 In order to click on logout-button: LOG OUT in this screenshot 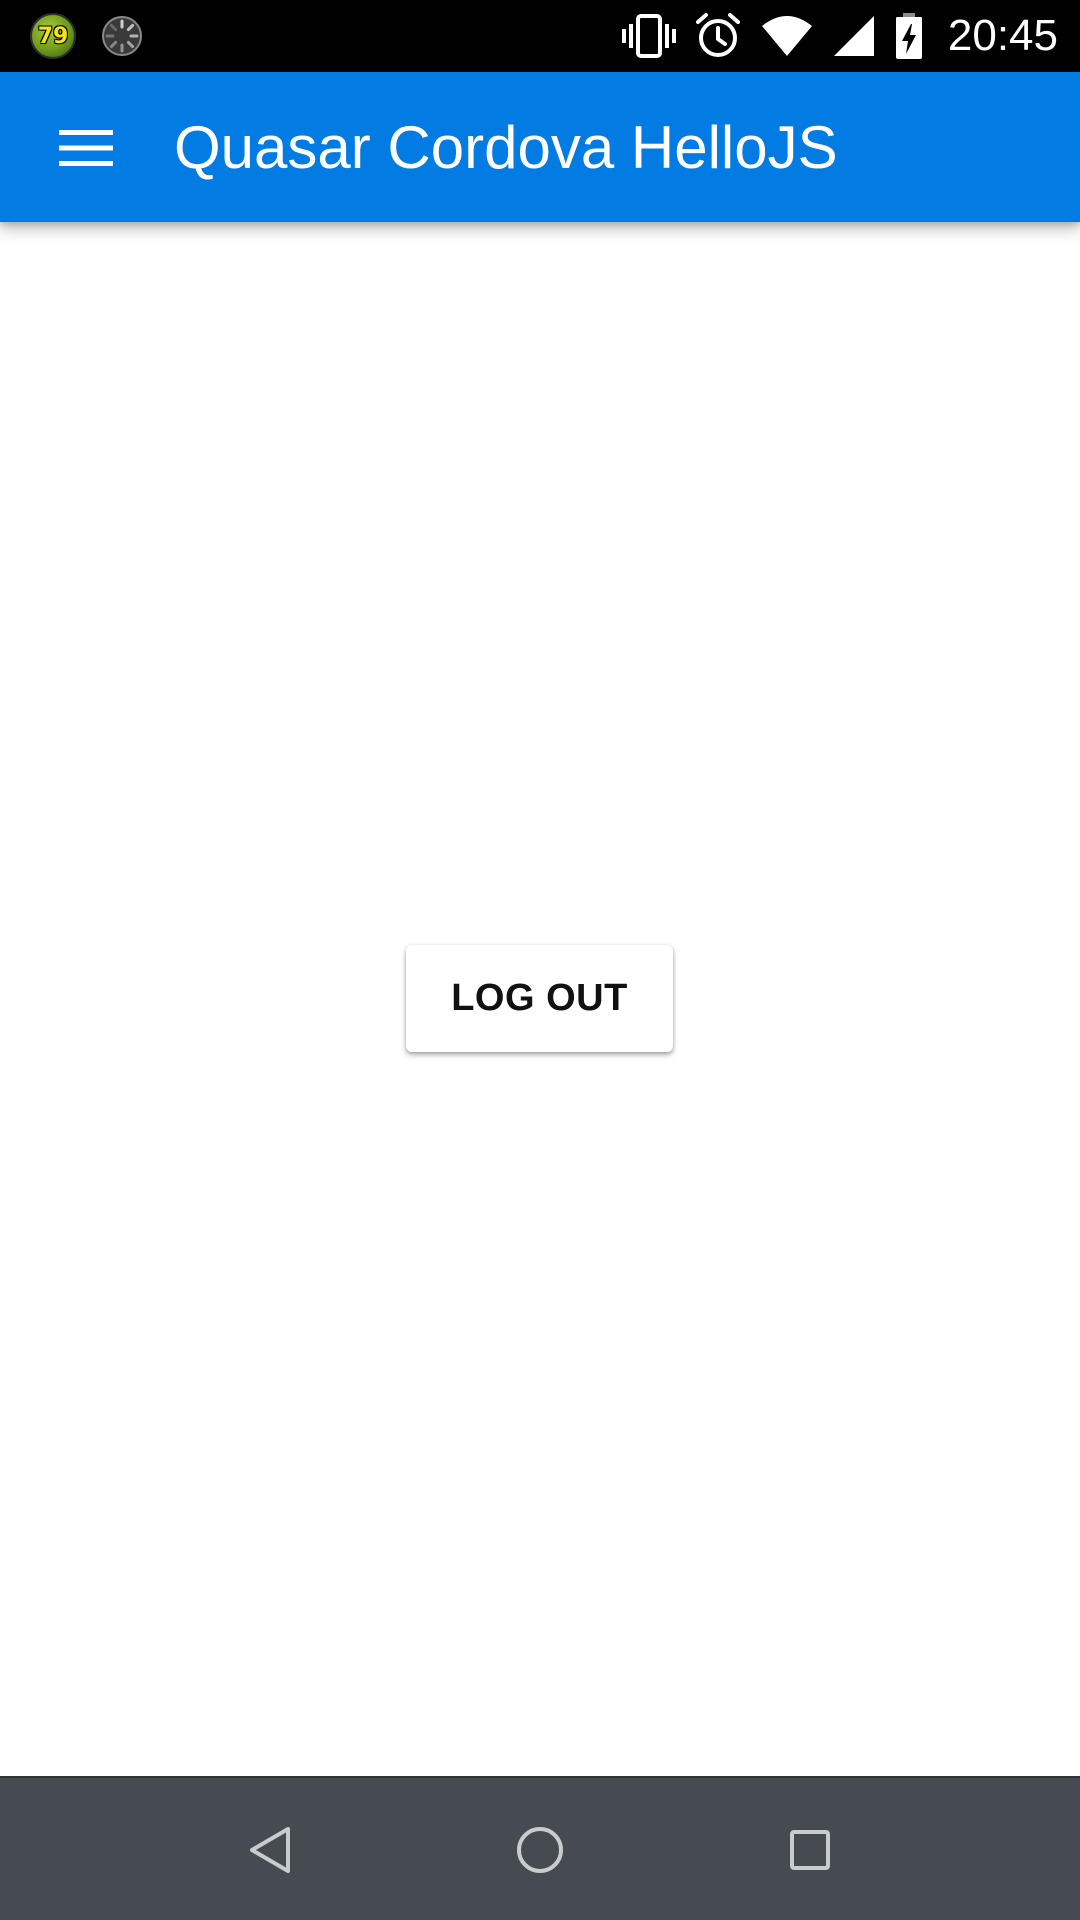, I will do `click(539, 998)`.